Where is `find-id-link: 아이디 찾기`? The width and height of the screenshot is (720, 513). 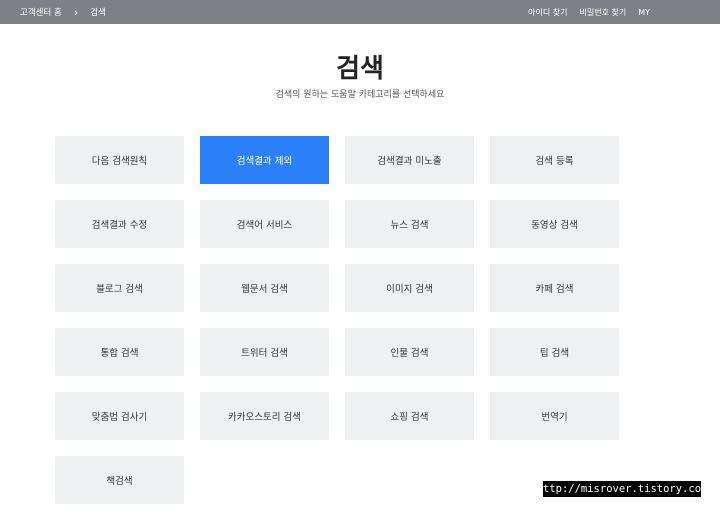
find-id-link: 아이디 찾기 is located at coordinates (547, 12).